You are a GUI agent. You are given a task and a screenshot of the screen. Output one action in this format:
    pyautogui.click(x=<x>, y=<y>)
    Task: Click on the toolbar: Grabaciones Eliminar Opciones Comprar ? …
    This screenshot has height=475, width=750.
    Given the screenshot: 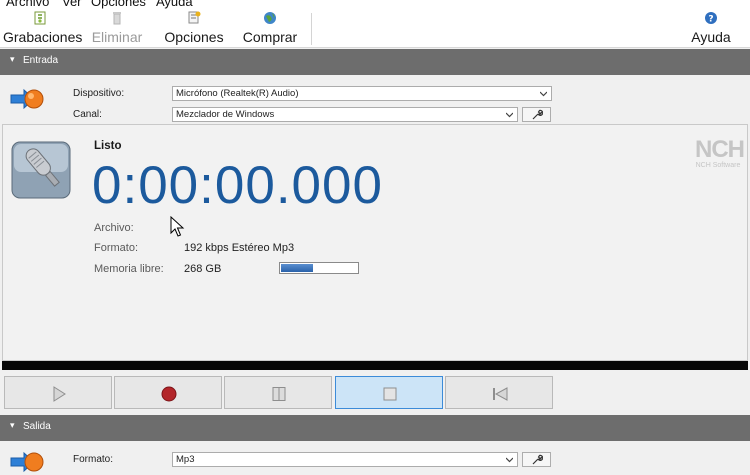 What is the action you would take?
    pyautogui.click(x=375, y=28)
    